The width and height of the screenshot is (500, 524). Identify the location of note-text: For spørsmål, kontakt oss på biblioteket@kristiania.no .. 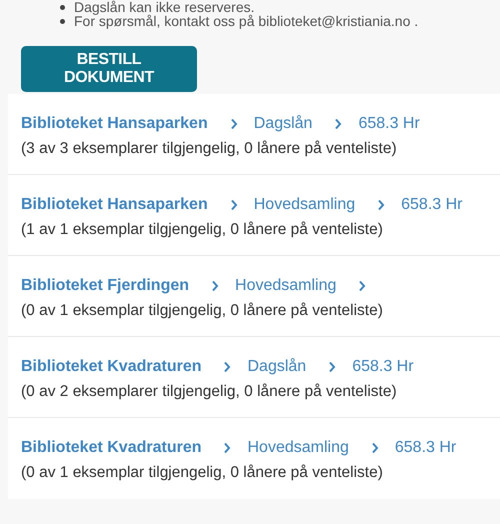
(246, 21).